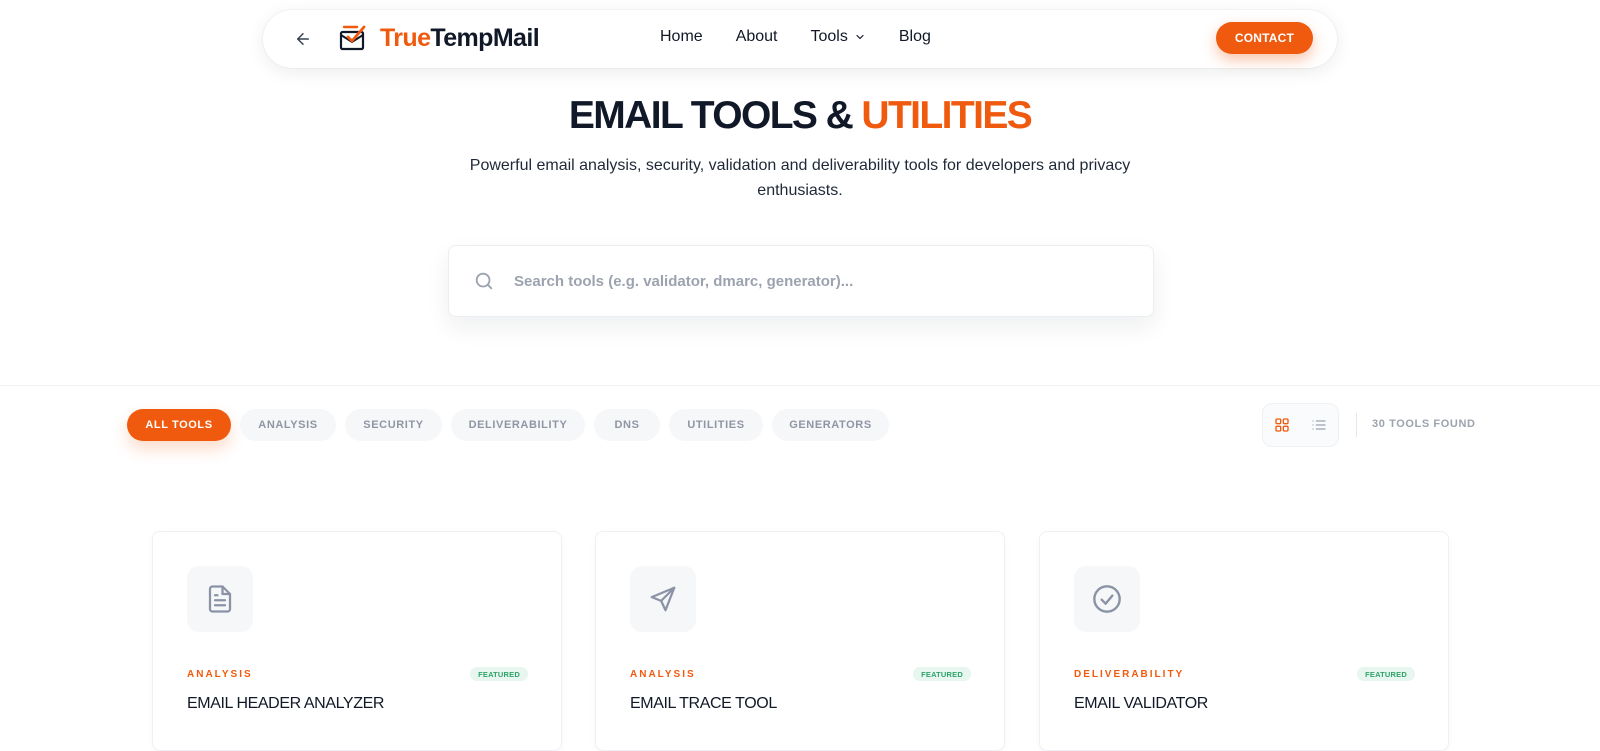 Image resolution: width=1600 pixels, height=751 pixels. Describe the element at coordinates (795, 37) in the screenshot. I see `nav-links: Home About Tools Blog` at that location.